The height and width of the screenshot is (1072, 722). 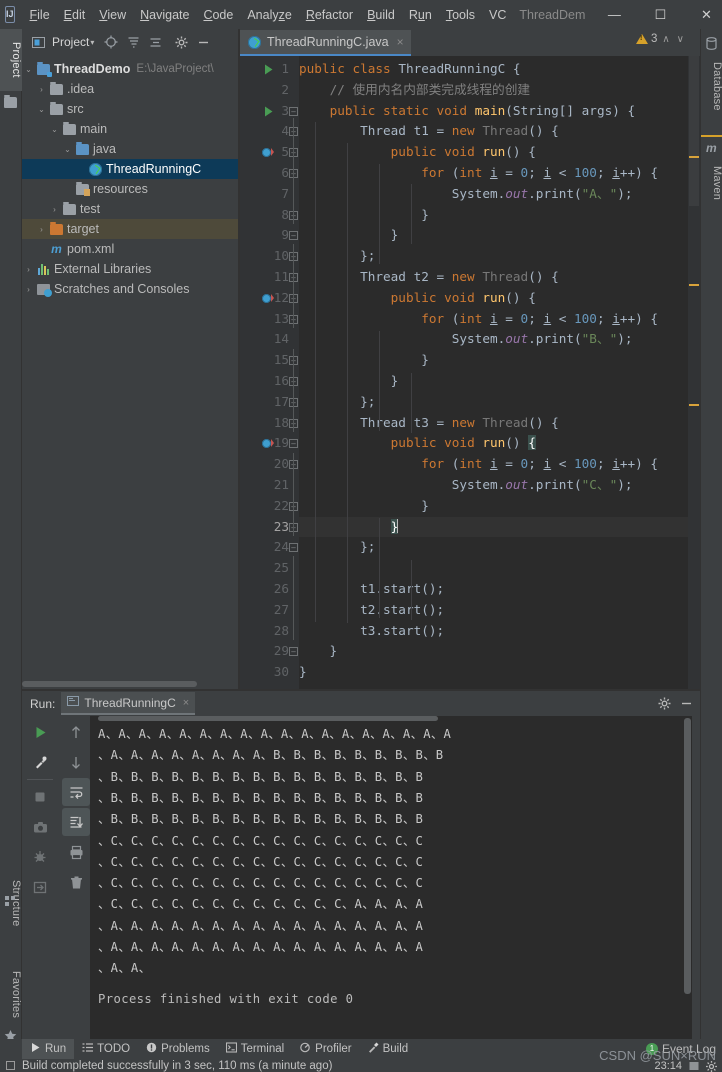 I want to click on menu-item-refactor: Refactor, so click(x=329, y=15).